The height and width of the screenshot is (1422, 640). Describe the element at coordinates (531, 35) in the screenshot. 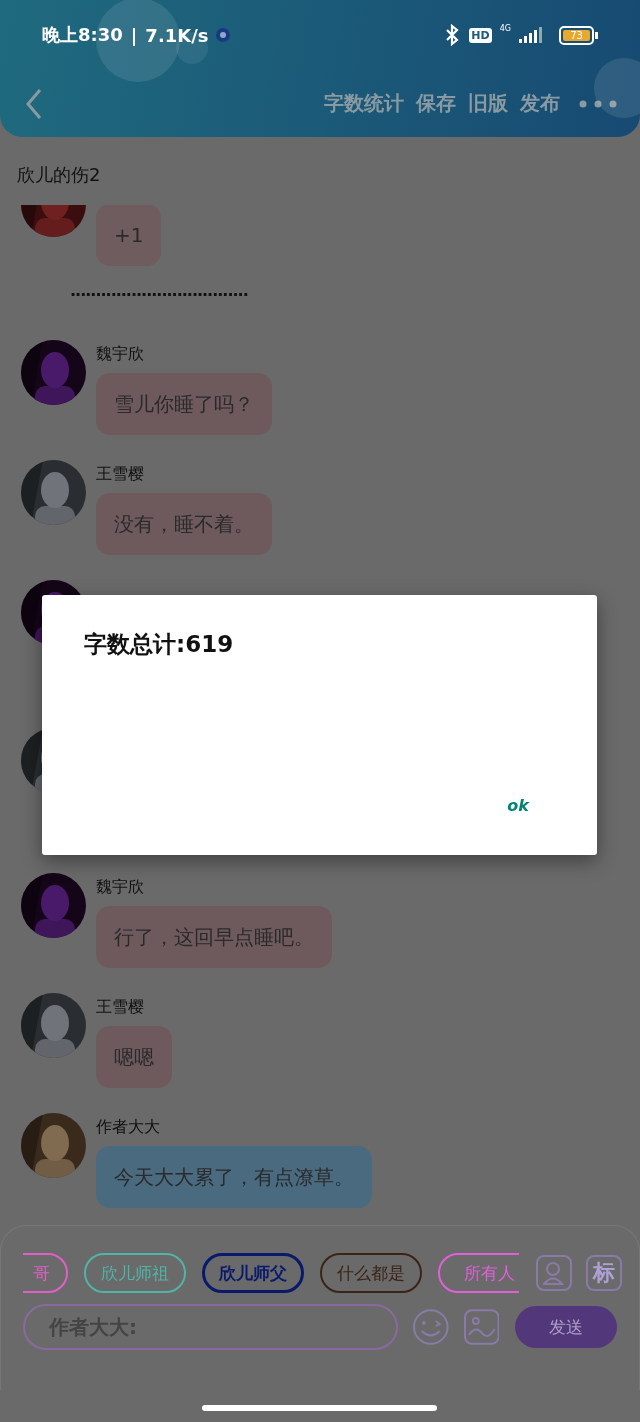

I see `signal-icon` at that location.